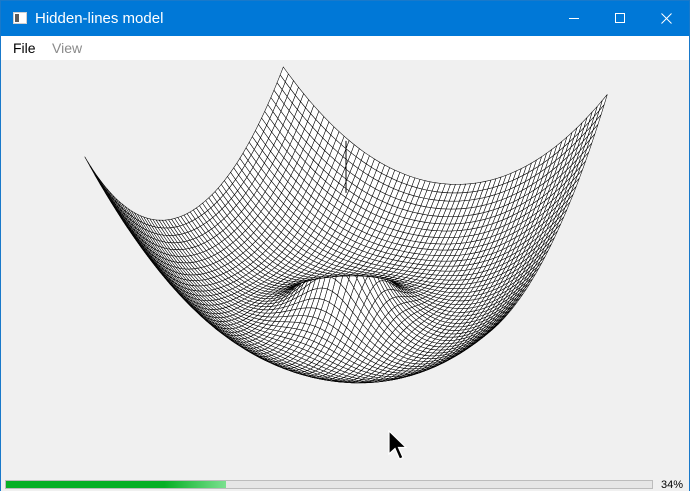  I want to click on menu-bar: File View, so click(345, 48).